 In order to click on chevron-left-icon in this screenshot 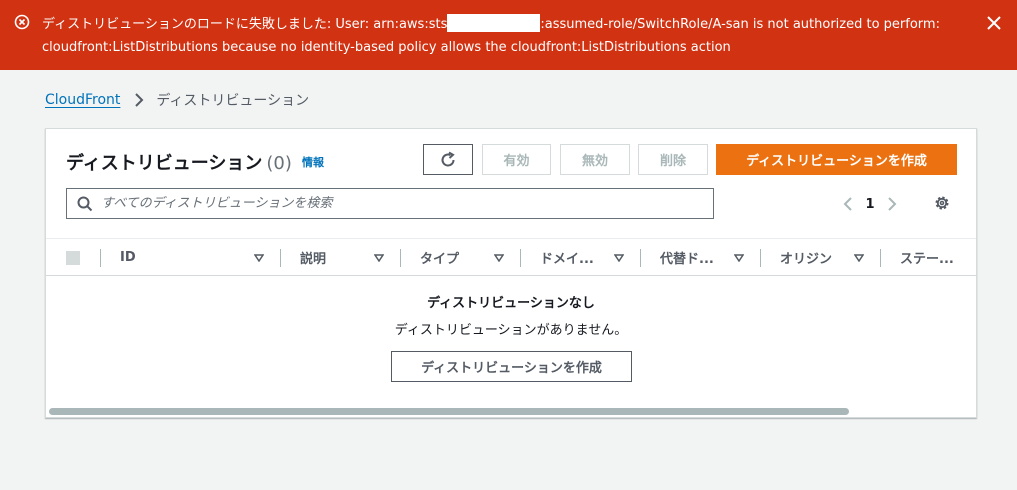, I will do `click(847, 204)`.